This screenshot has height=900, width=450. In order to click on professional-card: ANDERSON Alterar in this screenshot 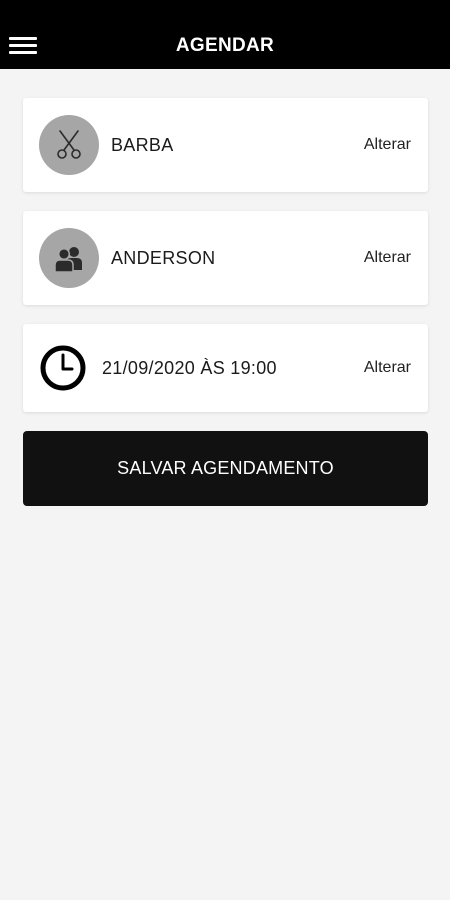, I will do `click(225, 258)`.